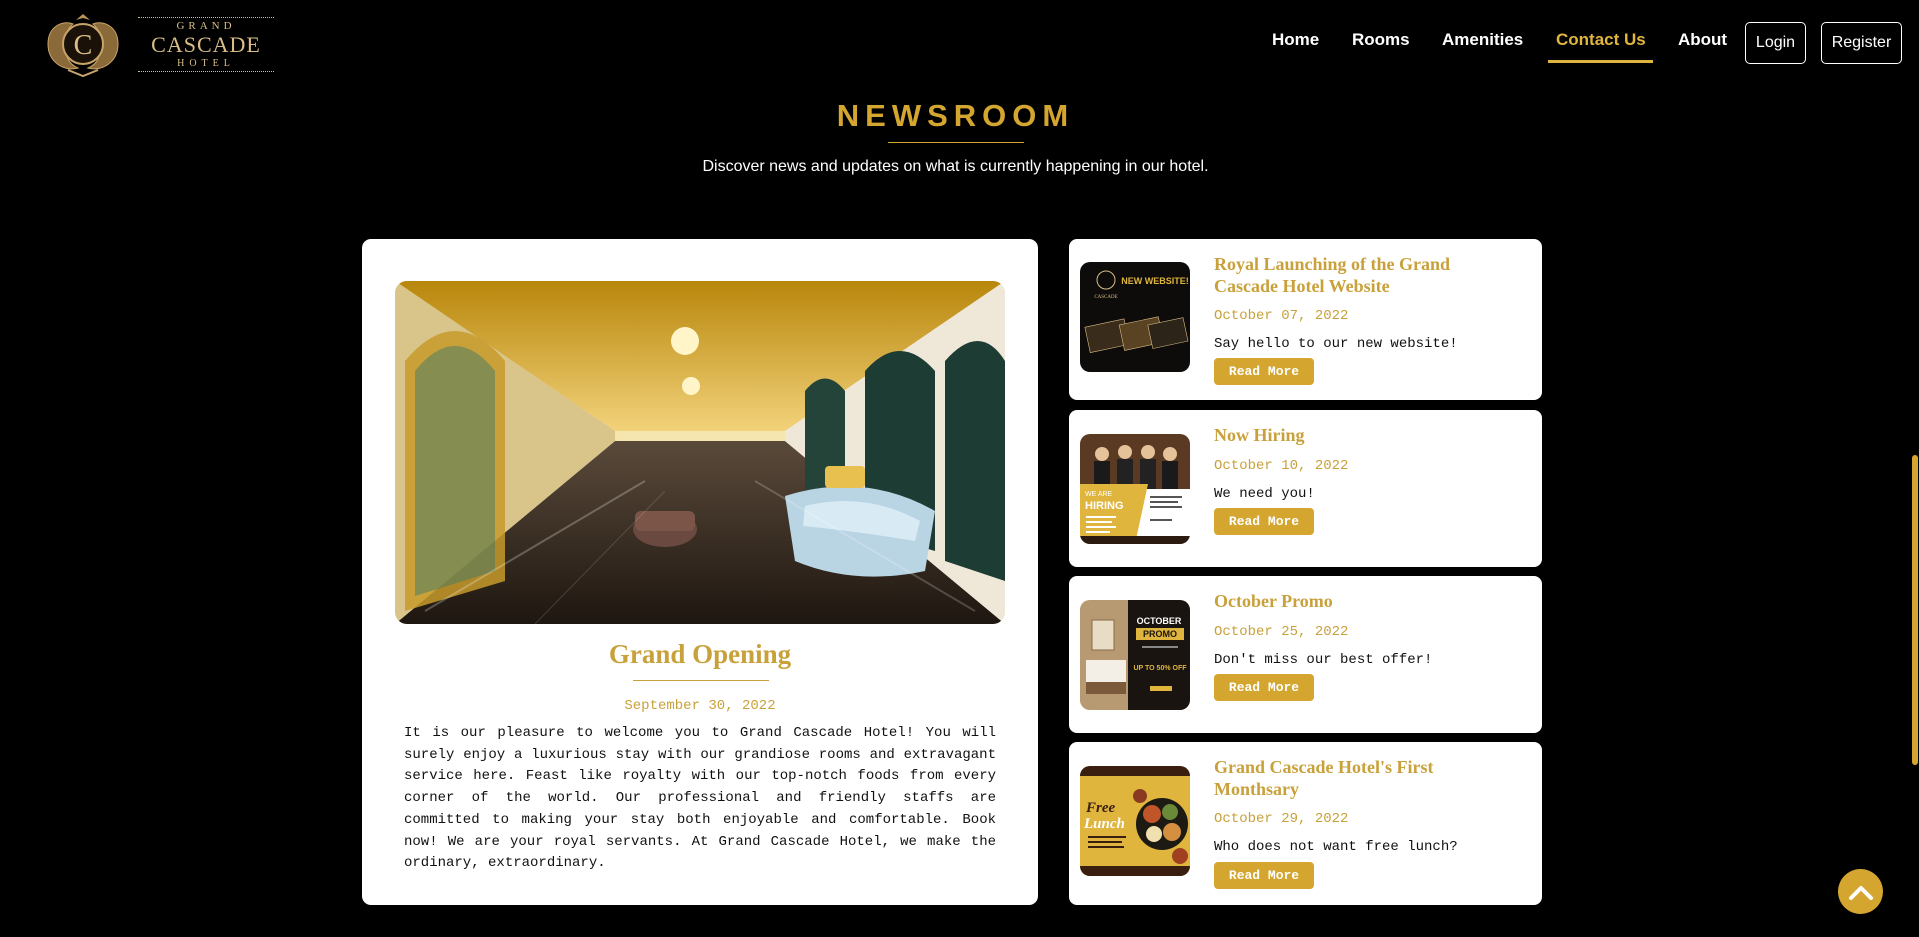 The height and width of the screenshot is (937, 1919). I want to click on thumb-headline: PROMO, so click(1160, 634).